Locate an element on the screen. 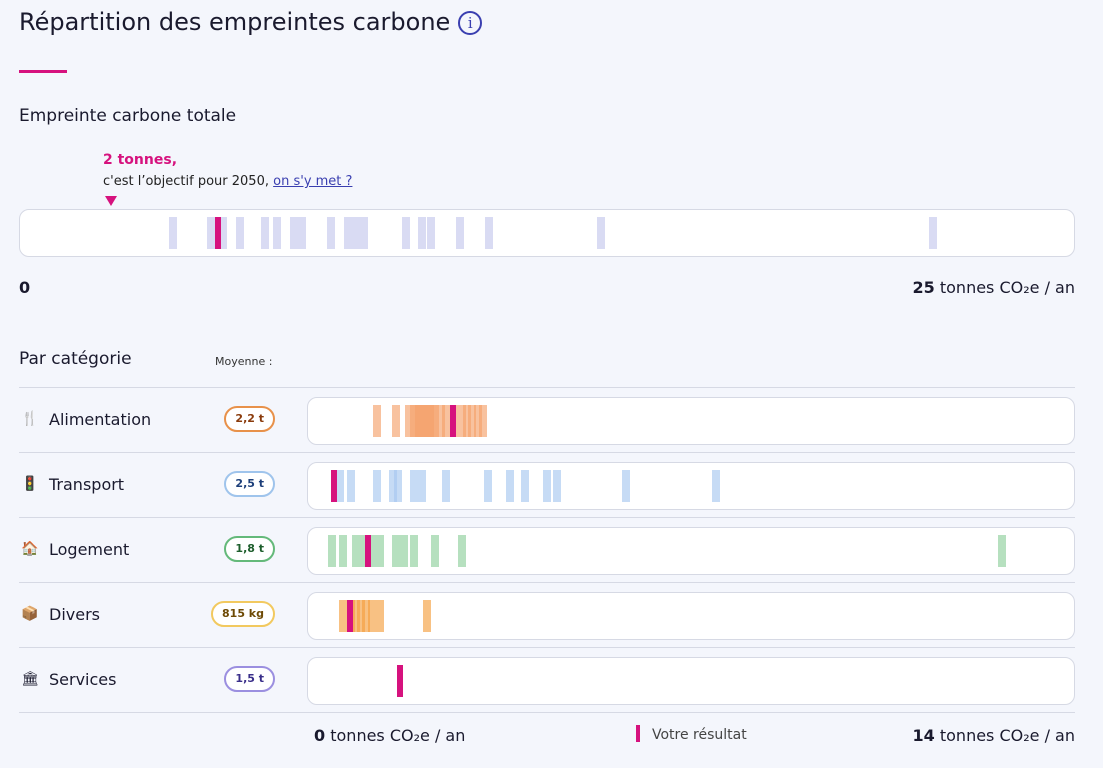 The height and width of the screenshot is (768, 1103). page-title-text: Répartition des empreintes carbone is located at coordinates (235, 22).